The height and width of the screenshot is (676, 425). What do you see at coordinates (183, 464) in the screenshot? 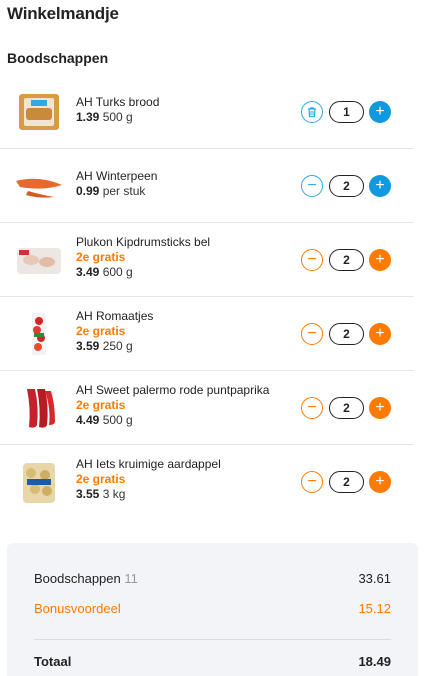
I see `product-name: AH Iets kruimige aardappel` at bounding box center [183, 464].